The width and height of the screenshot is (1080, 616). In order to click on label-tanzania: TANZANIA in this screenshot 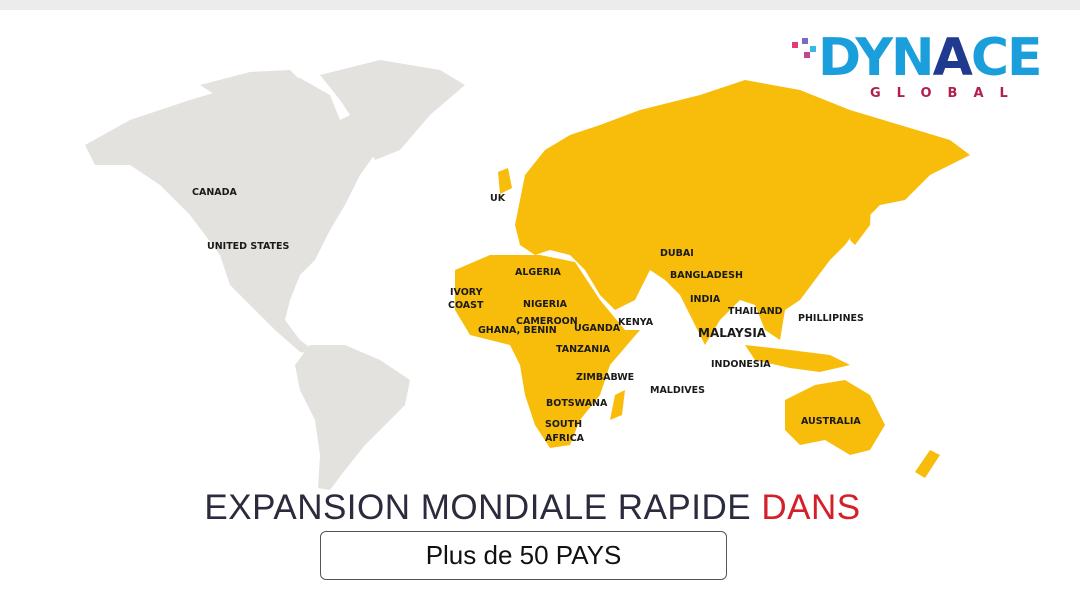, I will do `click(583, 349)`.